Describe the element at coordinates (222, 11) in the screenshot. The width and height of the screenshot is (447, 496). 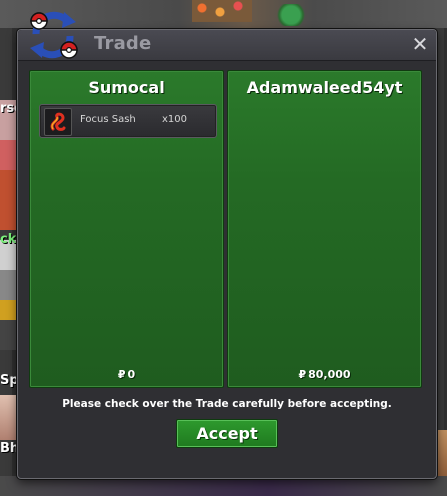
I see `flower-bed` at that location.